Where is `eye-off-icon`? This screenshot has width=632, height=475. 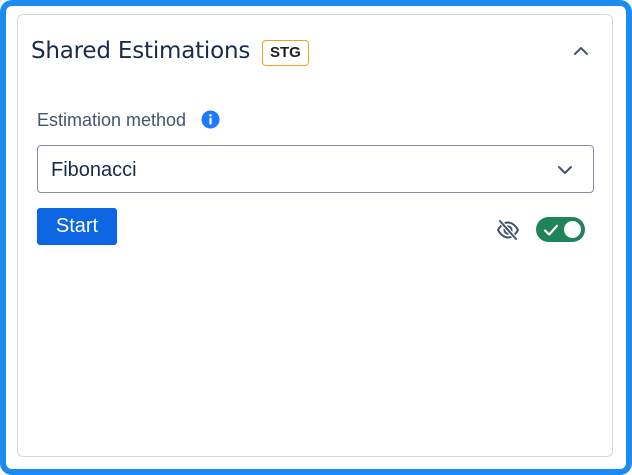
eye-off-icon is located at coordinates (508, 230).